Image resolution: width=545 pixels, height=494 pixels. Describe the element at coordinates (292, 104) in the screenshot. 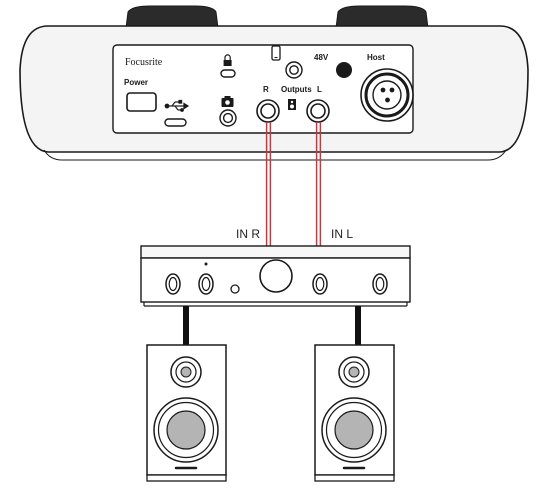

I see `speaker-icon` at that location.